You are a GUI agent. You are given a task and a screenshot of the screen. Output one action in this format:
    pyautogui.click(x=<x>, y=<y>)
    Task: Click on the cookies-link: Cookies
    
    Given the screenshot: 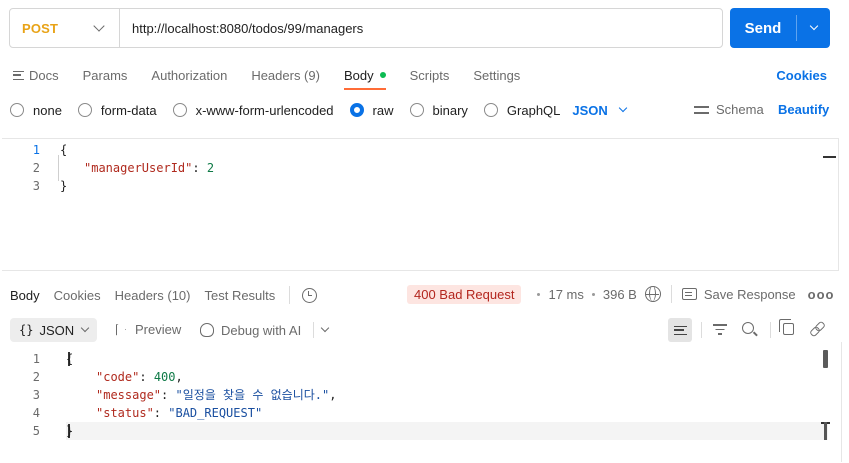 What is the action you would take?
    pyautogui.click(x=801, y=75)
    